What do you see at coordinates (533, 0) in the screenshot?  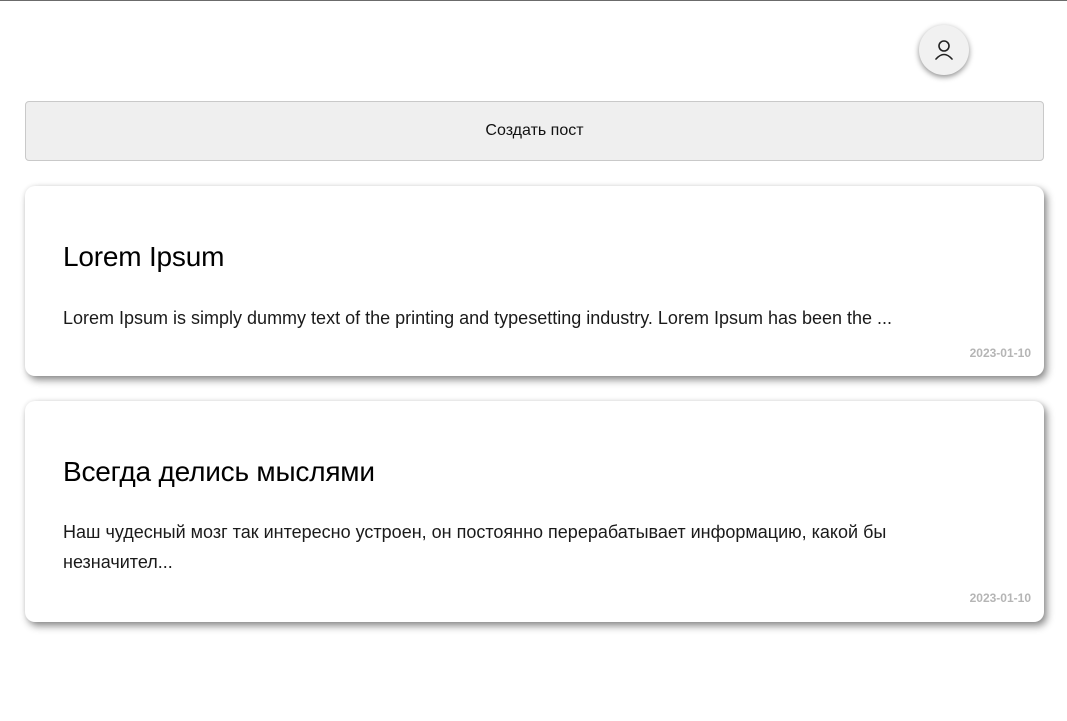 I see `top-divider` at bounding box center [533, 0].